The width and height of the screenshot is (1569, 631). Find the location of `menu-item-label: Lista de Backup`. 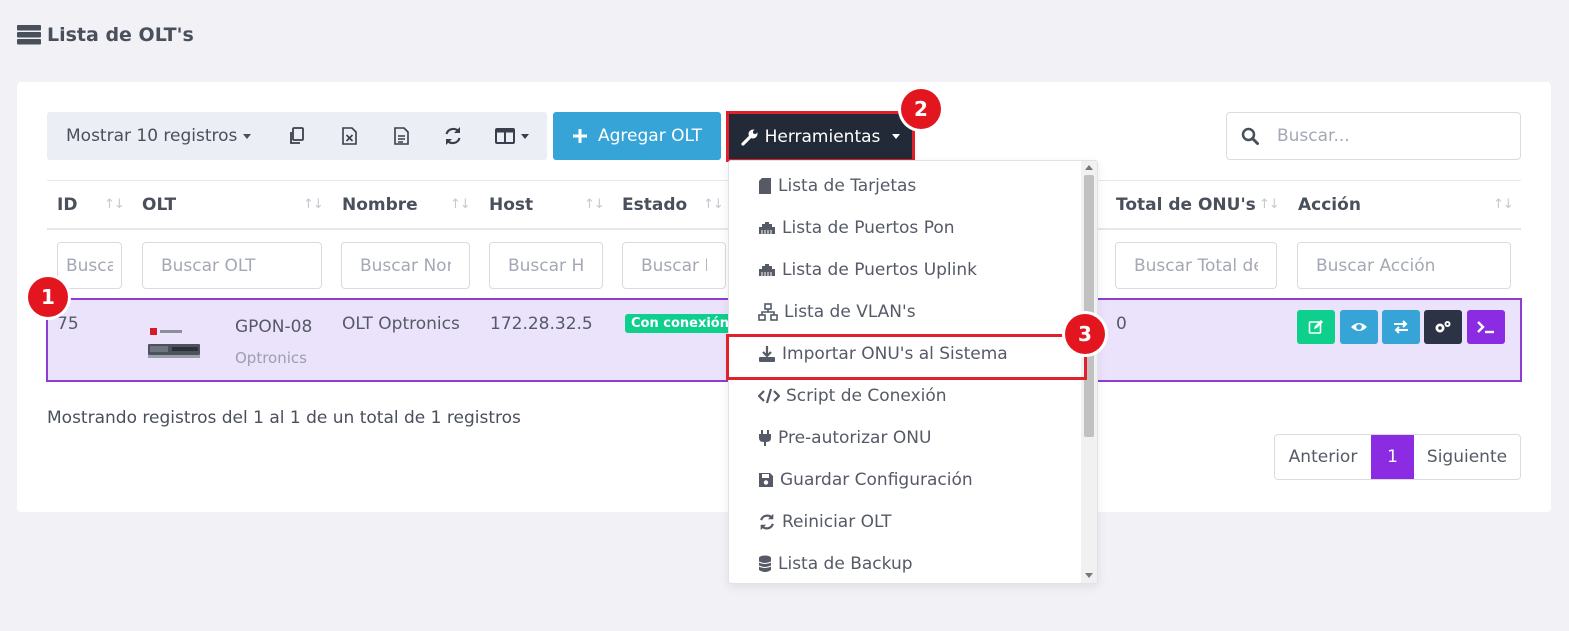

menu-item-label: Lista de Backup is located at coordinates (845, 564).